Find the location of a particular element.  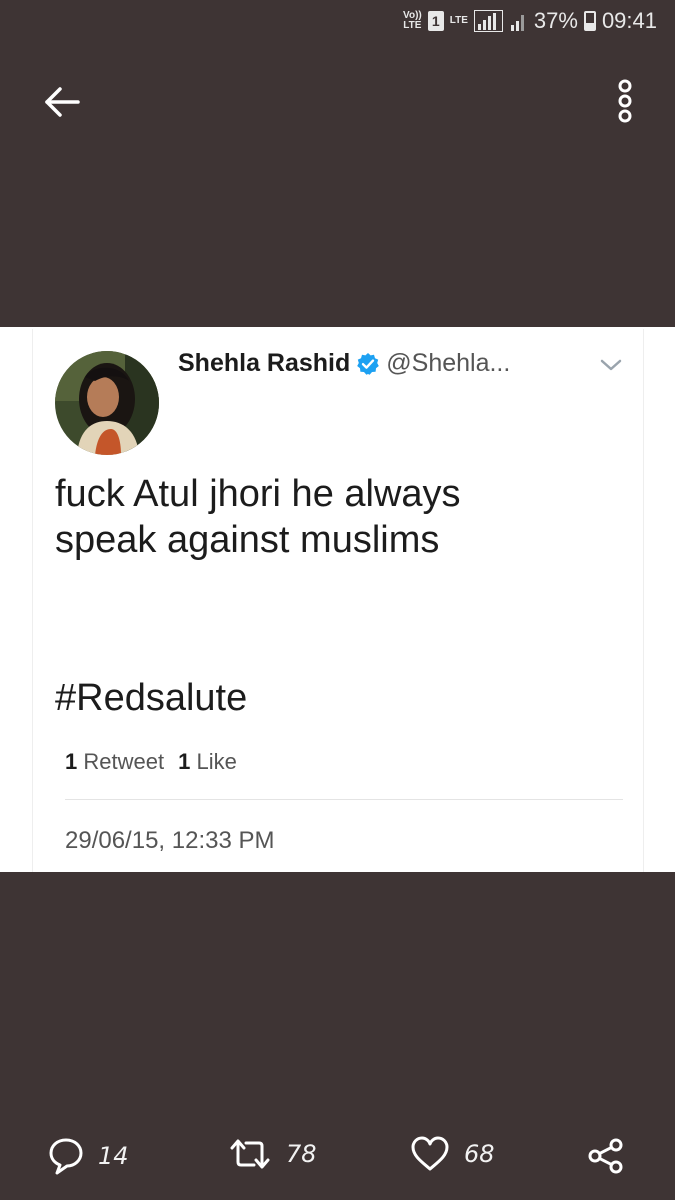

like-stat: 1 Like is located at coordinates (207, 762).